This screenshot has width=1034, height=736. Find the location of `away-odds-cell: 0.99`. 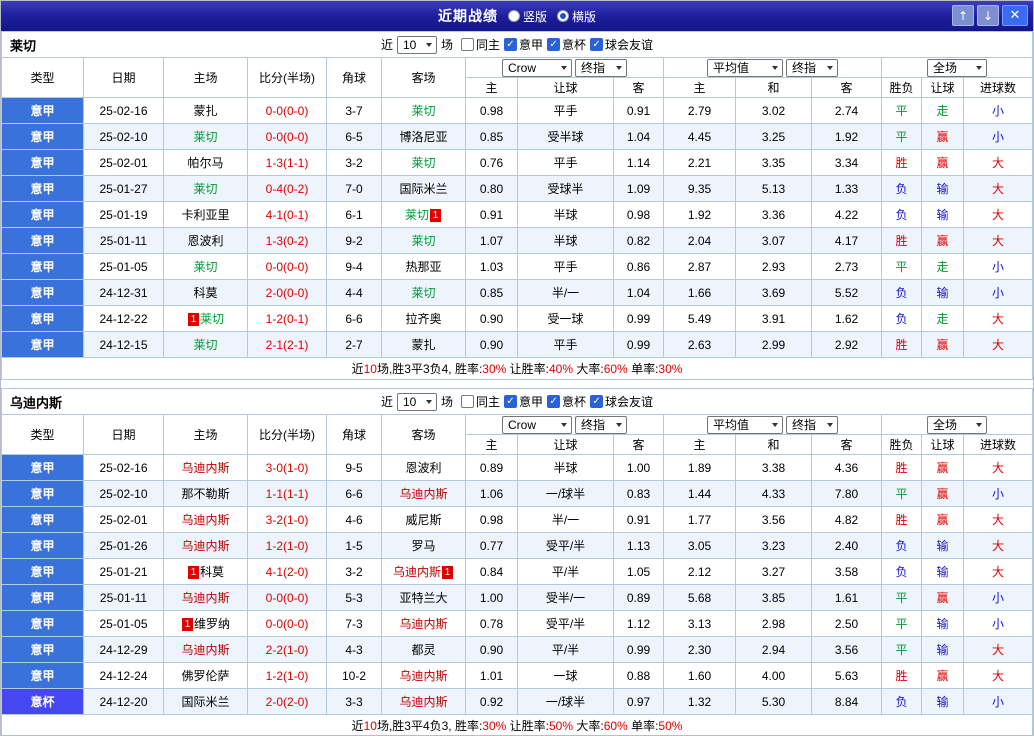

away-odds-cell: 0.99 is located at coordinates (638, 344).